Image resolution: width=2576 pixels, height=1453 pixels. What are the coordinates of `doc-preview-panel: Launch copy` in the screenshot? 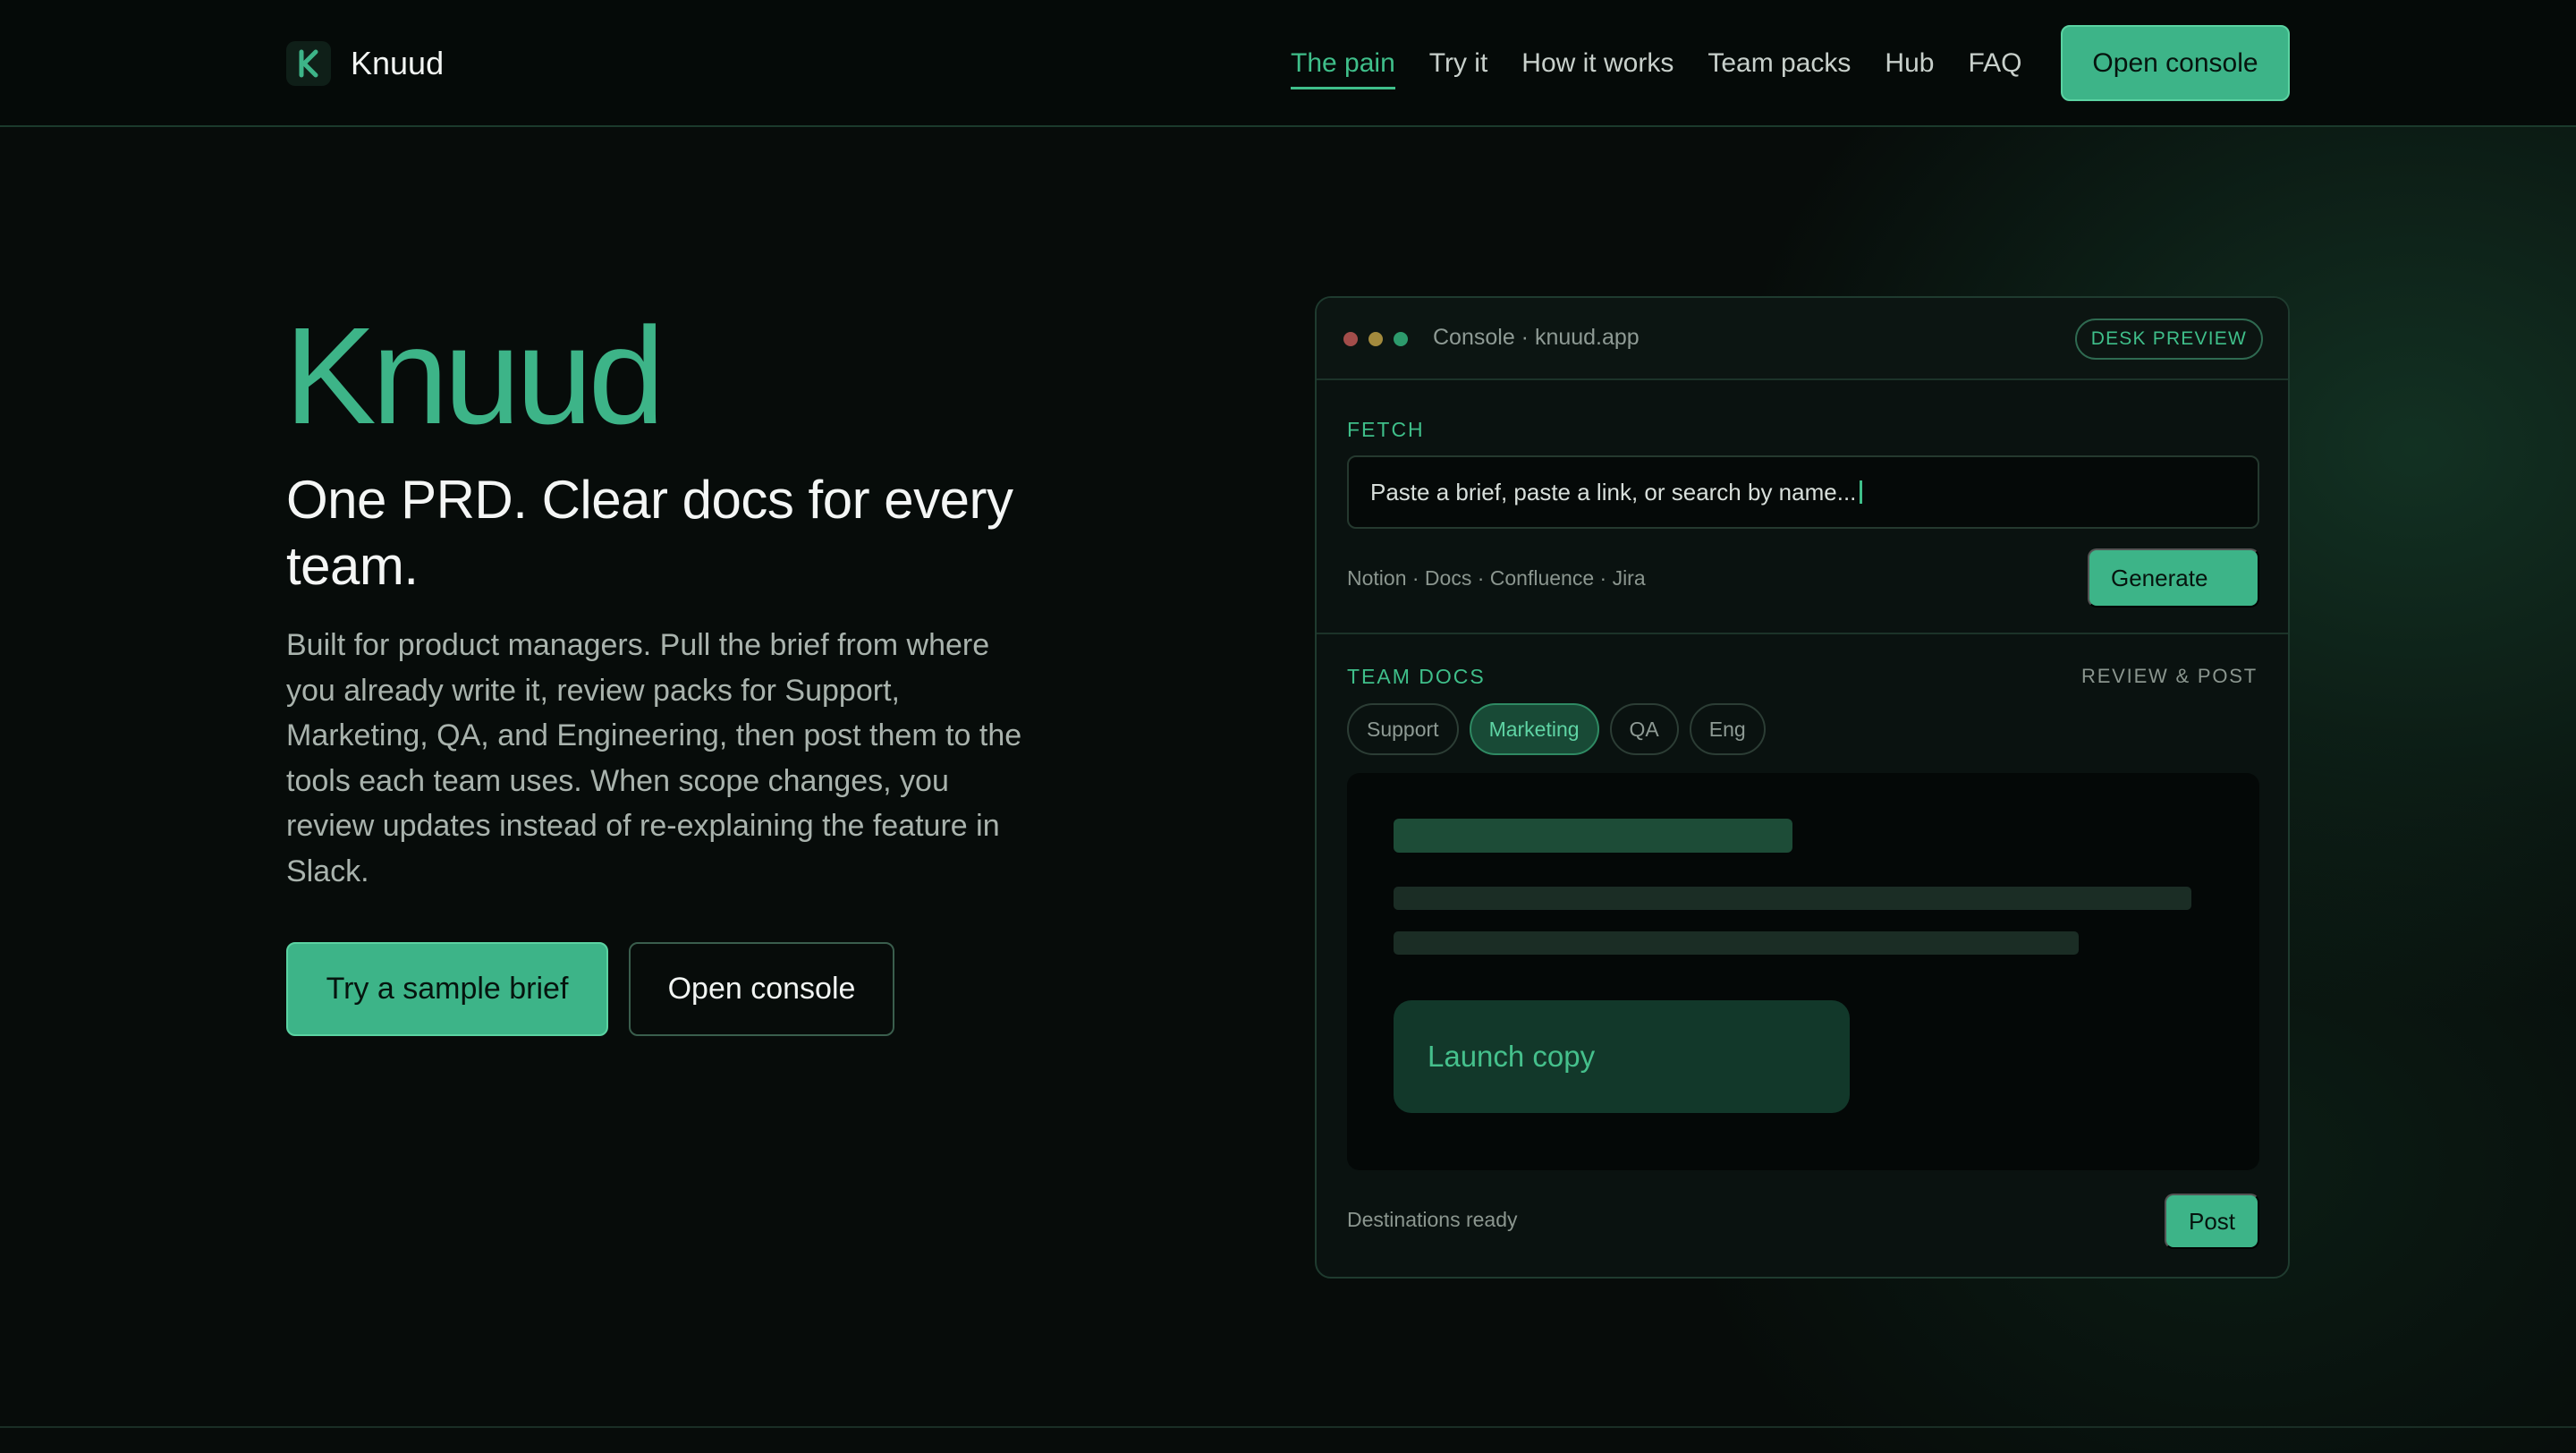 It's located at (1803, 971).